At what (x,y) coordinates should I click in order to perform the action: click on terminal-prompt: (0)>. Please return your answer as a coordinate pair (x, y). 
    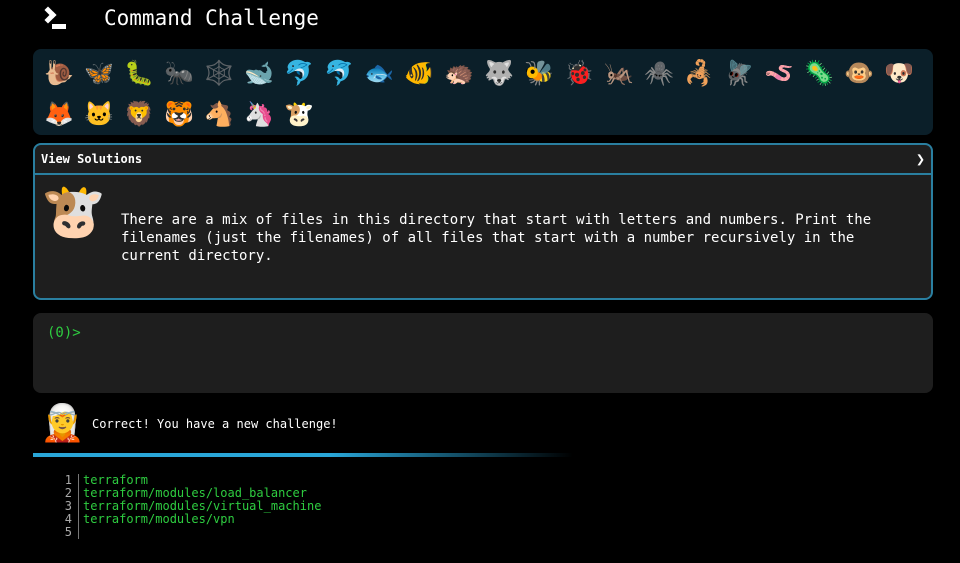
    Looking at the image, I should click on (64, 333).